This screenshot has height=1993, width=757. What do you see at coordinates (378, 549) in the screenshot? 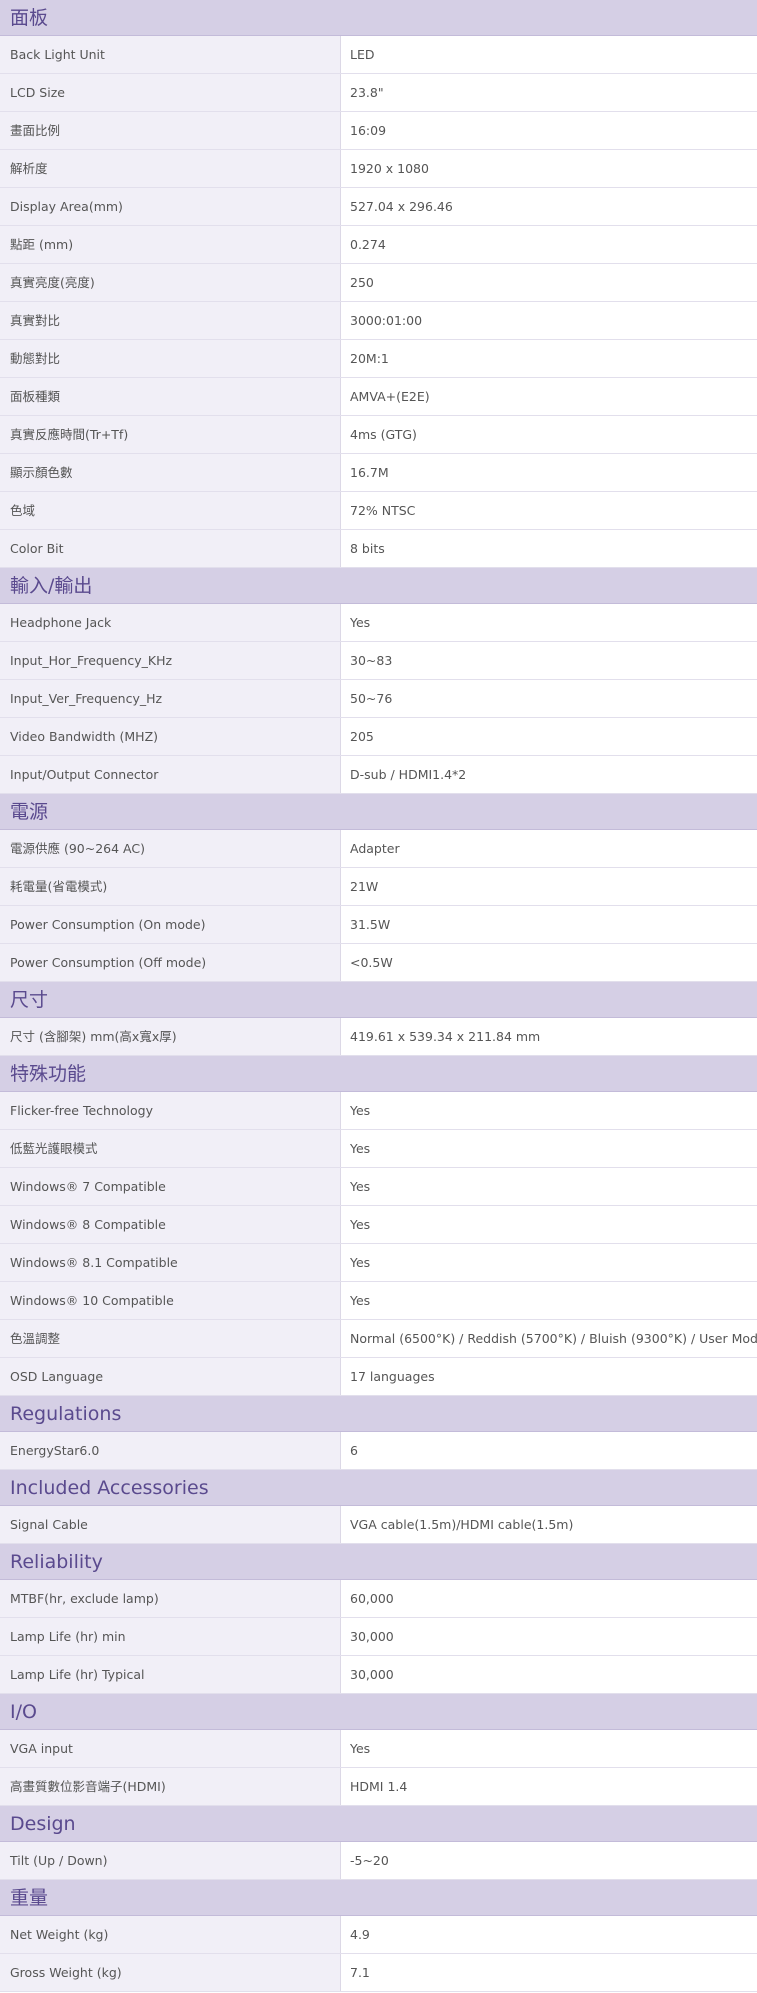
I see `spec-row: Color Bit 8 bits` at bounding box center [378, 549].